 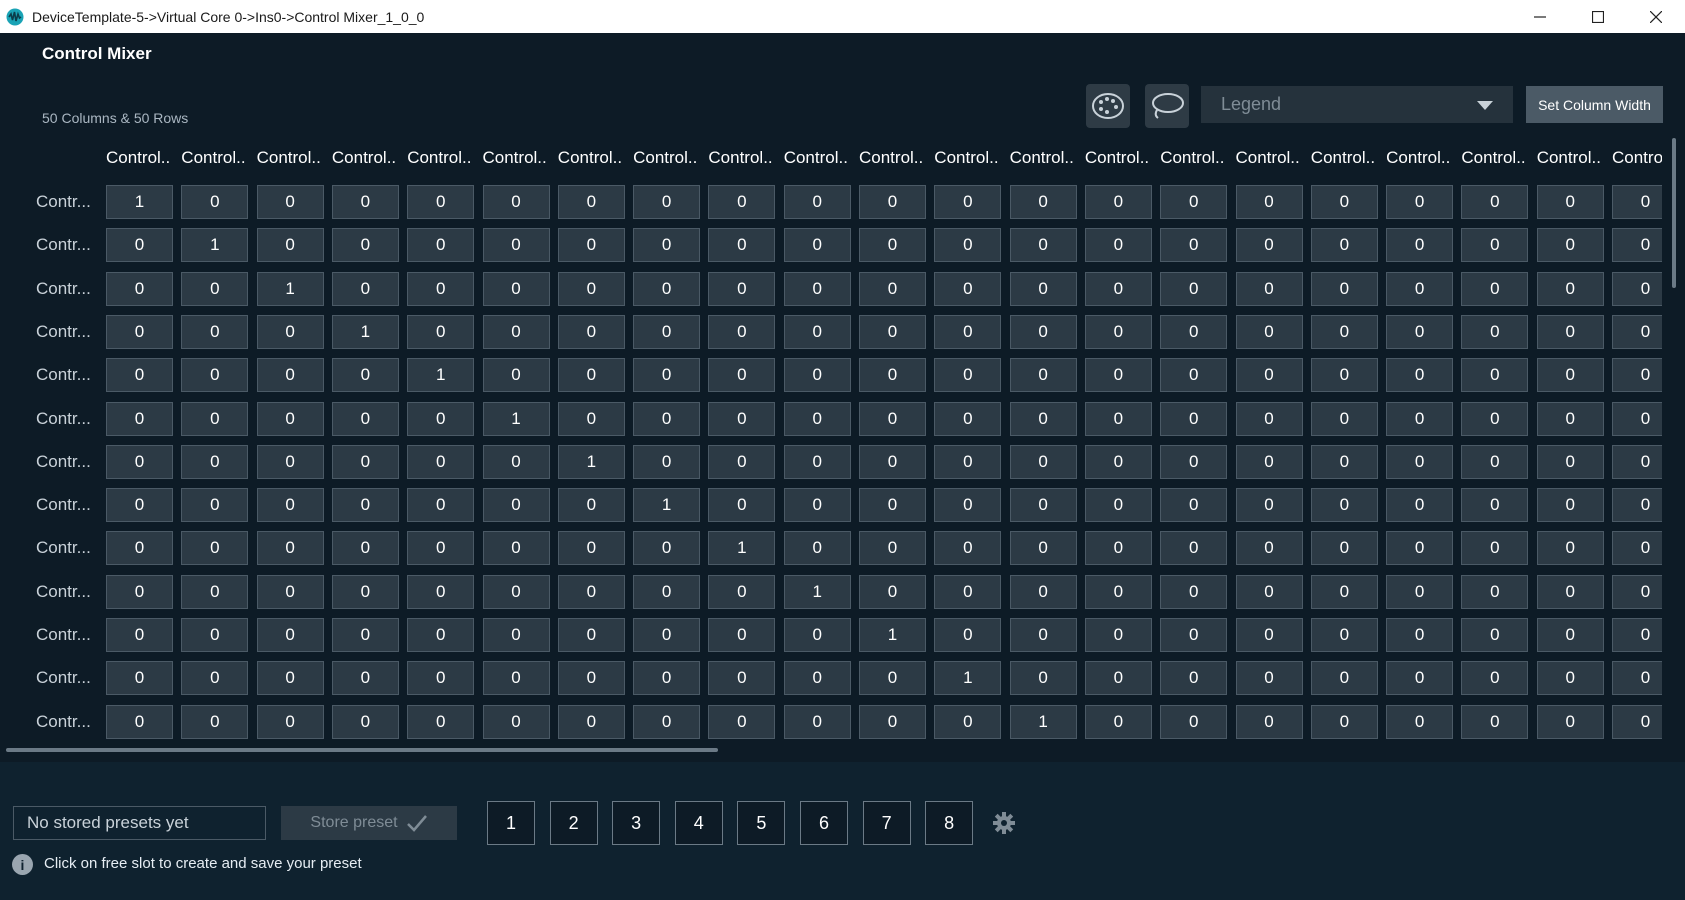 What do you see at coordinates (511, 823) in the screenshot?
I see `preset-slot-1: 1` at bounding box center [511, 823].